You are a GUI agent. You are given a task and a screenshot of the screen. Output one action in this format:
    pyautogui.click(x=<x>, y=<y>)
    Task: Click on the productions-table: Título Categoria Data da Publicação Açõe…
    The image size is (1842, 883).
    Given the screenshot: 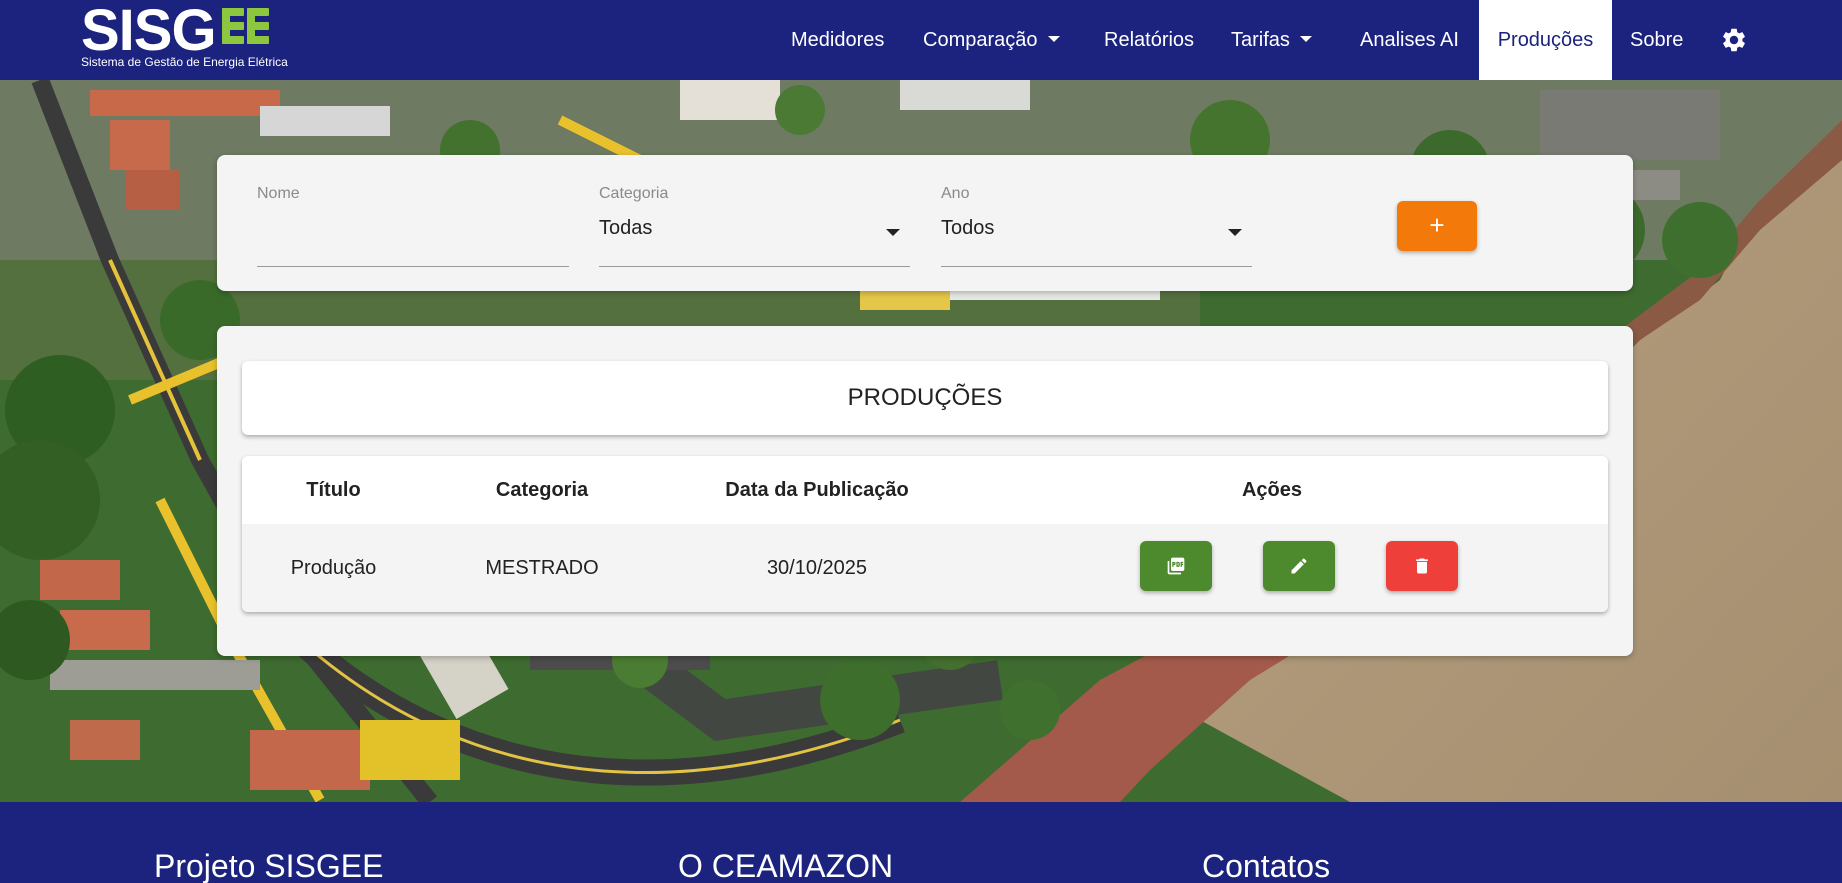 What is the action you would take?
    pyautogui.click(x=925, y=534)
    